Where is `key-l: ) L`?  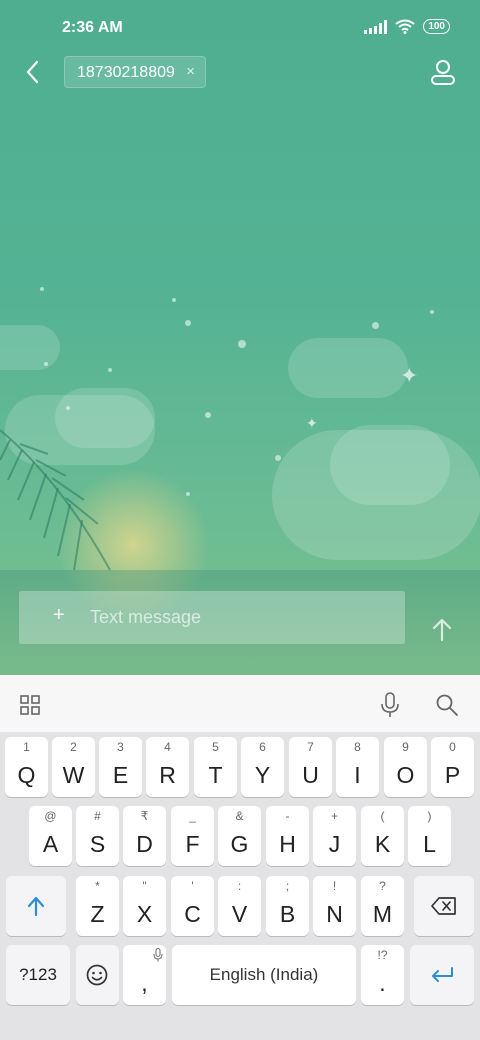 key-l: ) L is located at coordinates (429, 836).